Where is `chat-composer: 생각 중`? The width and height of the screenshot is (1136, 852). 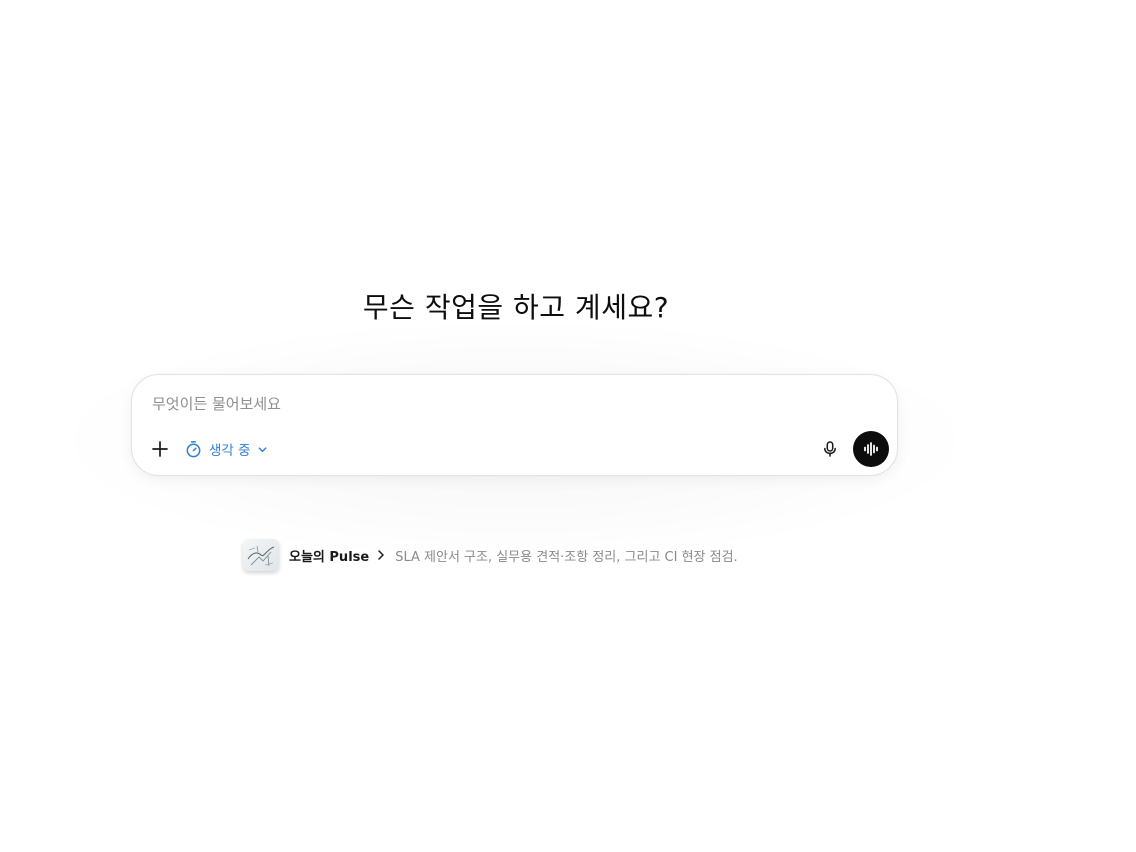 chat-composer: 생각 중 is located at coordinates (514, 425).